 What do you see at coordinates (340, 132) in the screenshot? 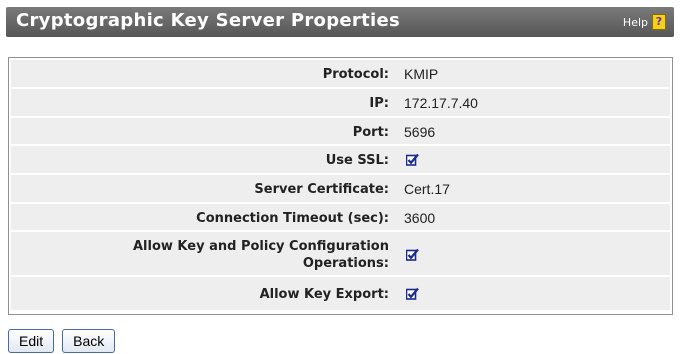
I see `property-row-port: Port: 5696` at bounding box center [340, 132].